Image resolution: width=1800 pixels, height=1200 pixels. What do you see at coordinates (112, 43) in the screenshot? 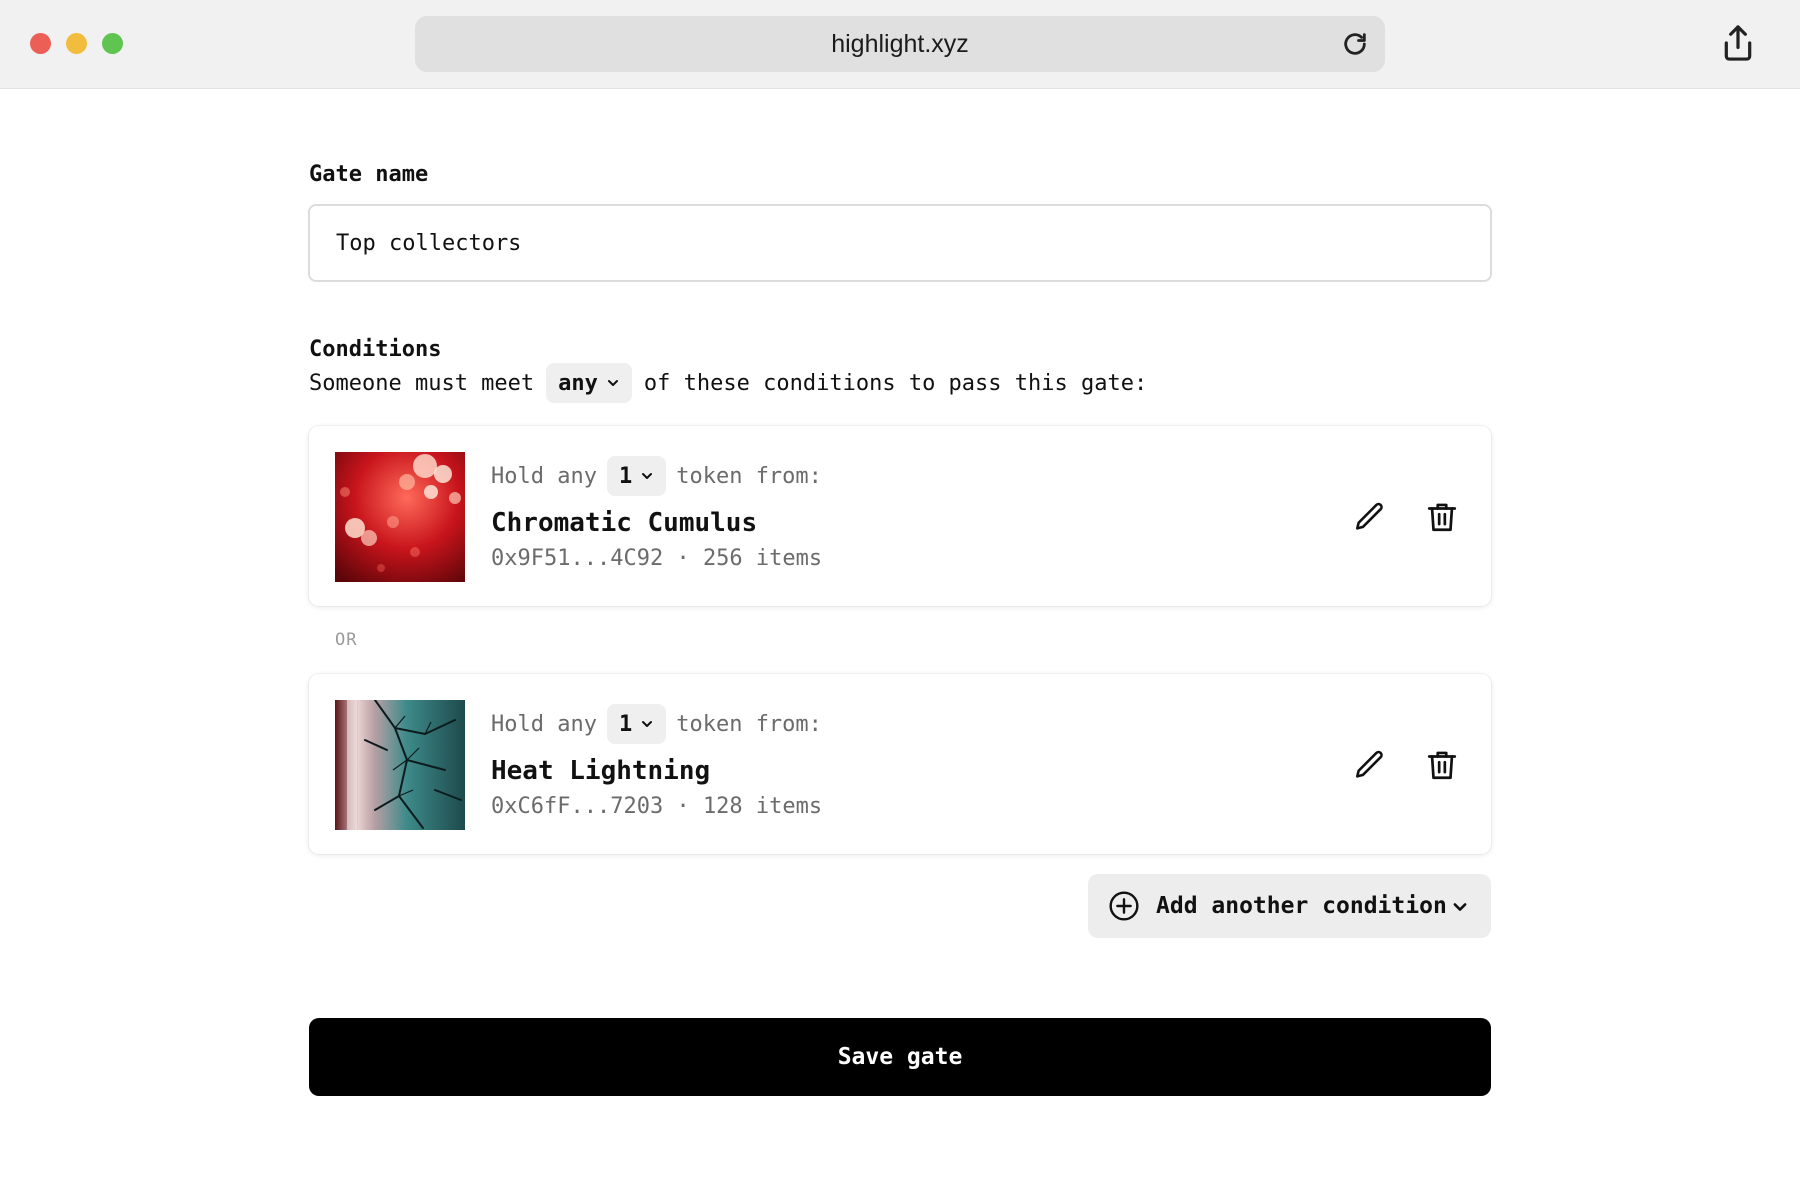
I see `window-maximize-button` at bounding box center [112, 43].